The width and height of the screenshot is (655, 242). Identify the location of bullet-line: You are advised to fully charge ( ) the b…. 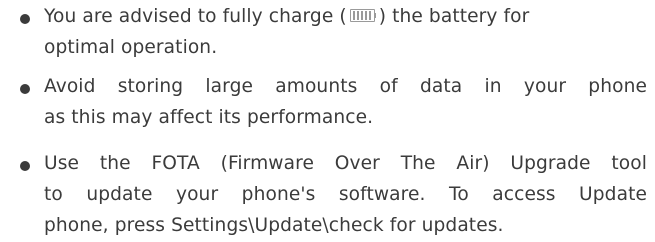
(345, 16).